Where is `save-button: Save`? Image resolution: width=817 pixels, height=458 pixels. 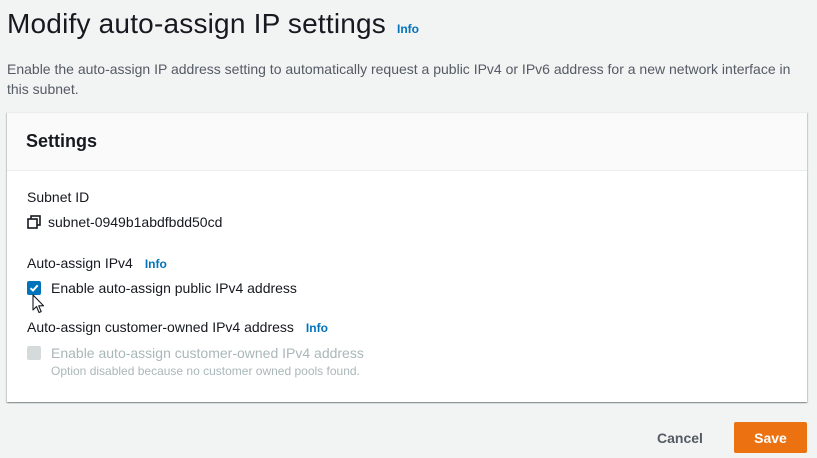 save-button: Save is located at coordinates (770, 437).